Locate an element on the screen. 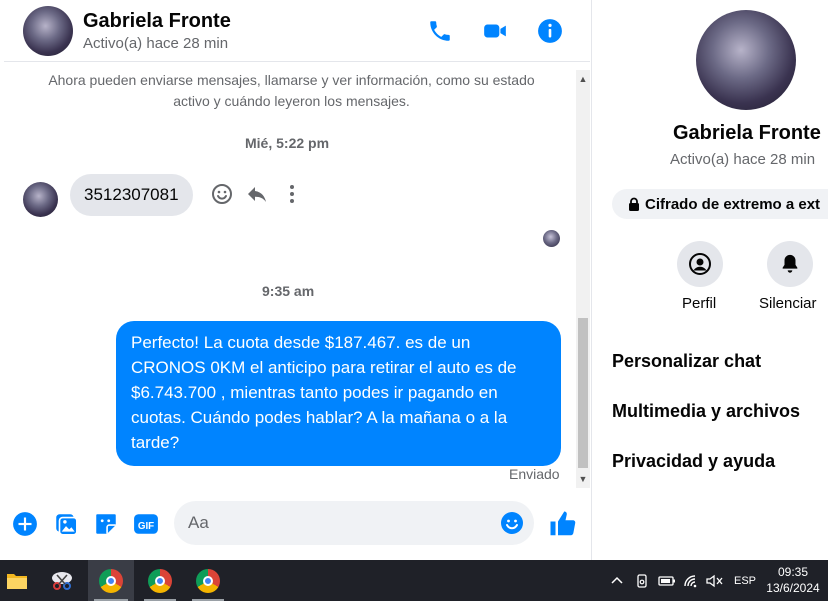  scroll-thumb is located at coordinates (583, 393).